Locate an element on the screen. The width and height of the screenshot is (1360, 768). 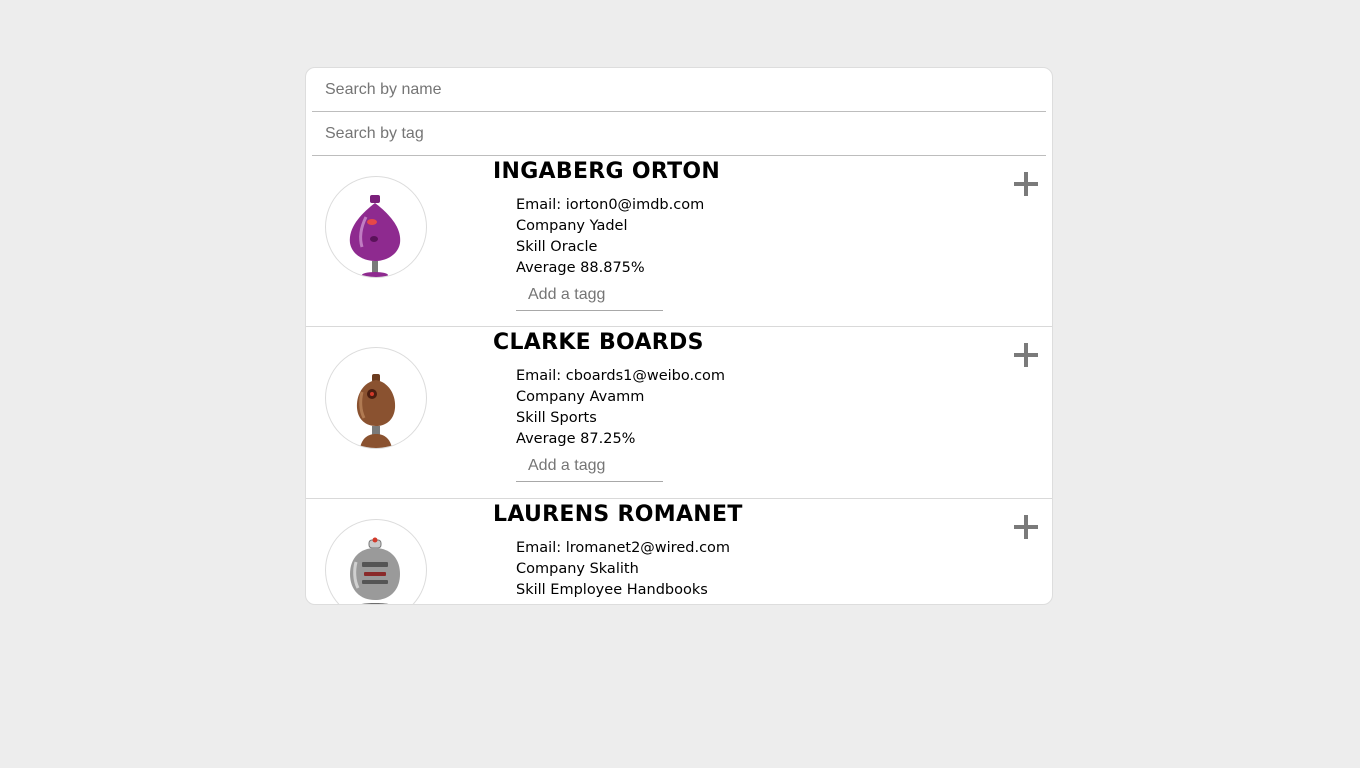
student-average: Average 88.875% is located at coordinates (580, 268).